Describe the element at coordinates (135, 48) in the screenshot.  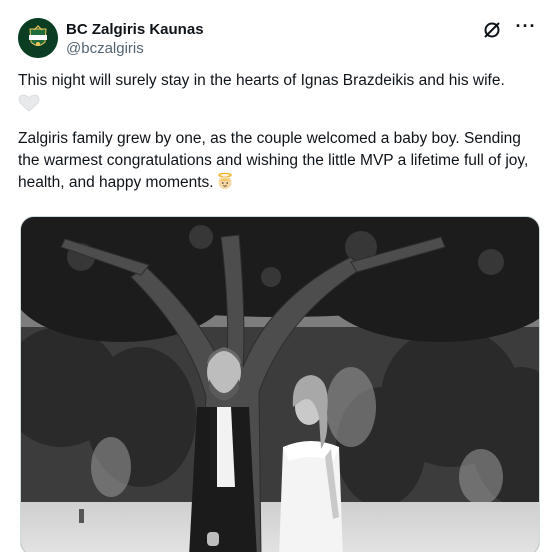
I see `user-handle: @bczalgiris` at that location.